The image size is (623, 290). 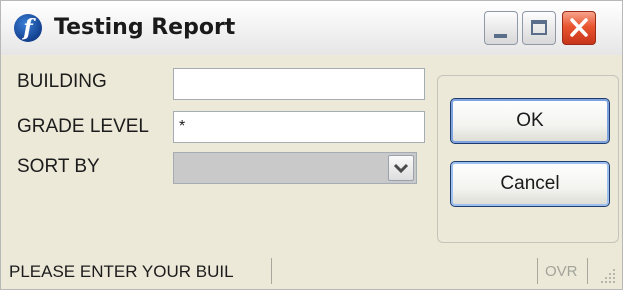 What do you see at coordinates (121, 271) in the screenshot?
I see `status-message: PLEASE ENTER YOUR BUIL` at bounding box center [121, 271].